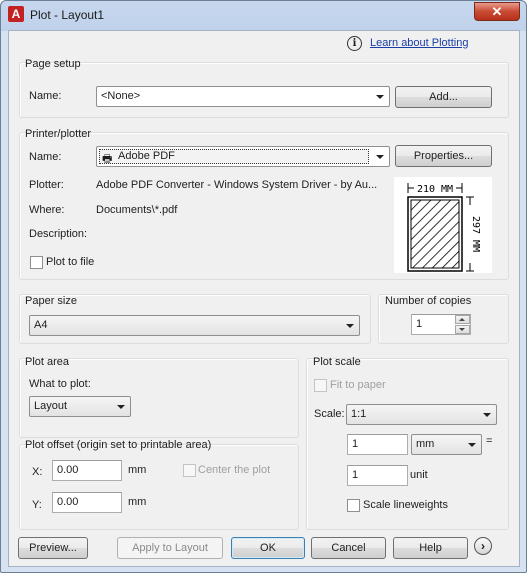  Describe the element at coordinates (37, 505) in the screenshot. I see `offset-y-label: Y:` at that location.